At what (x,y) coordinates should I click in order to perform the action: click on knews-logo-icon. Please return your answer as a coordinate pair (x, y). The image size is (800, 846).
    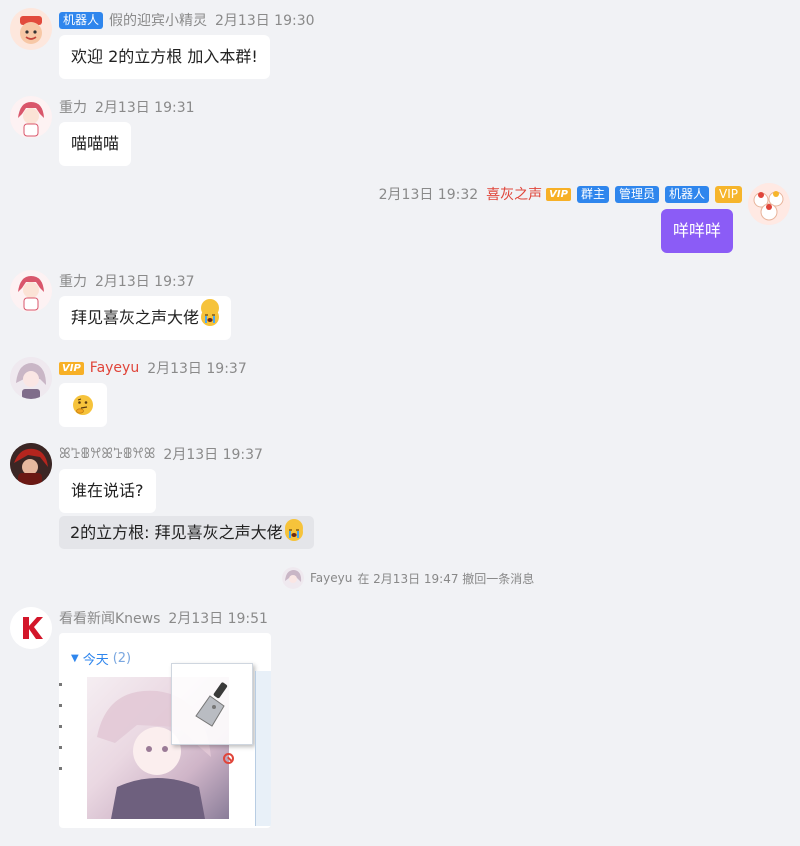
    Looking at the image, I should click on (31, 628).